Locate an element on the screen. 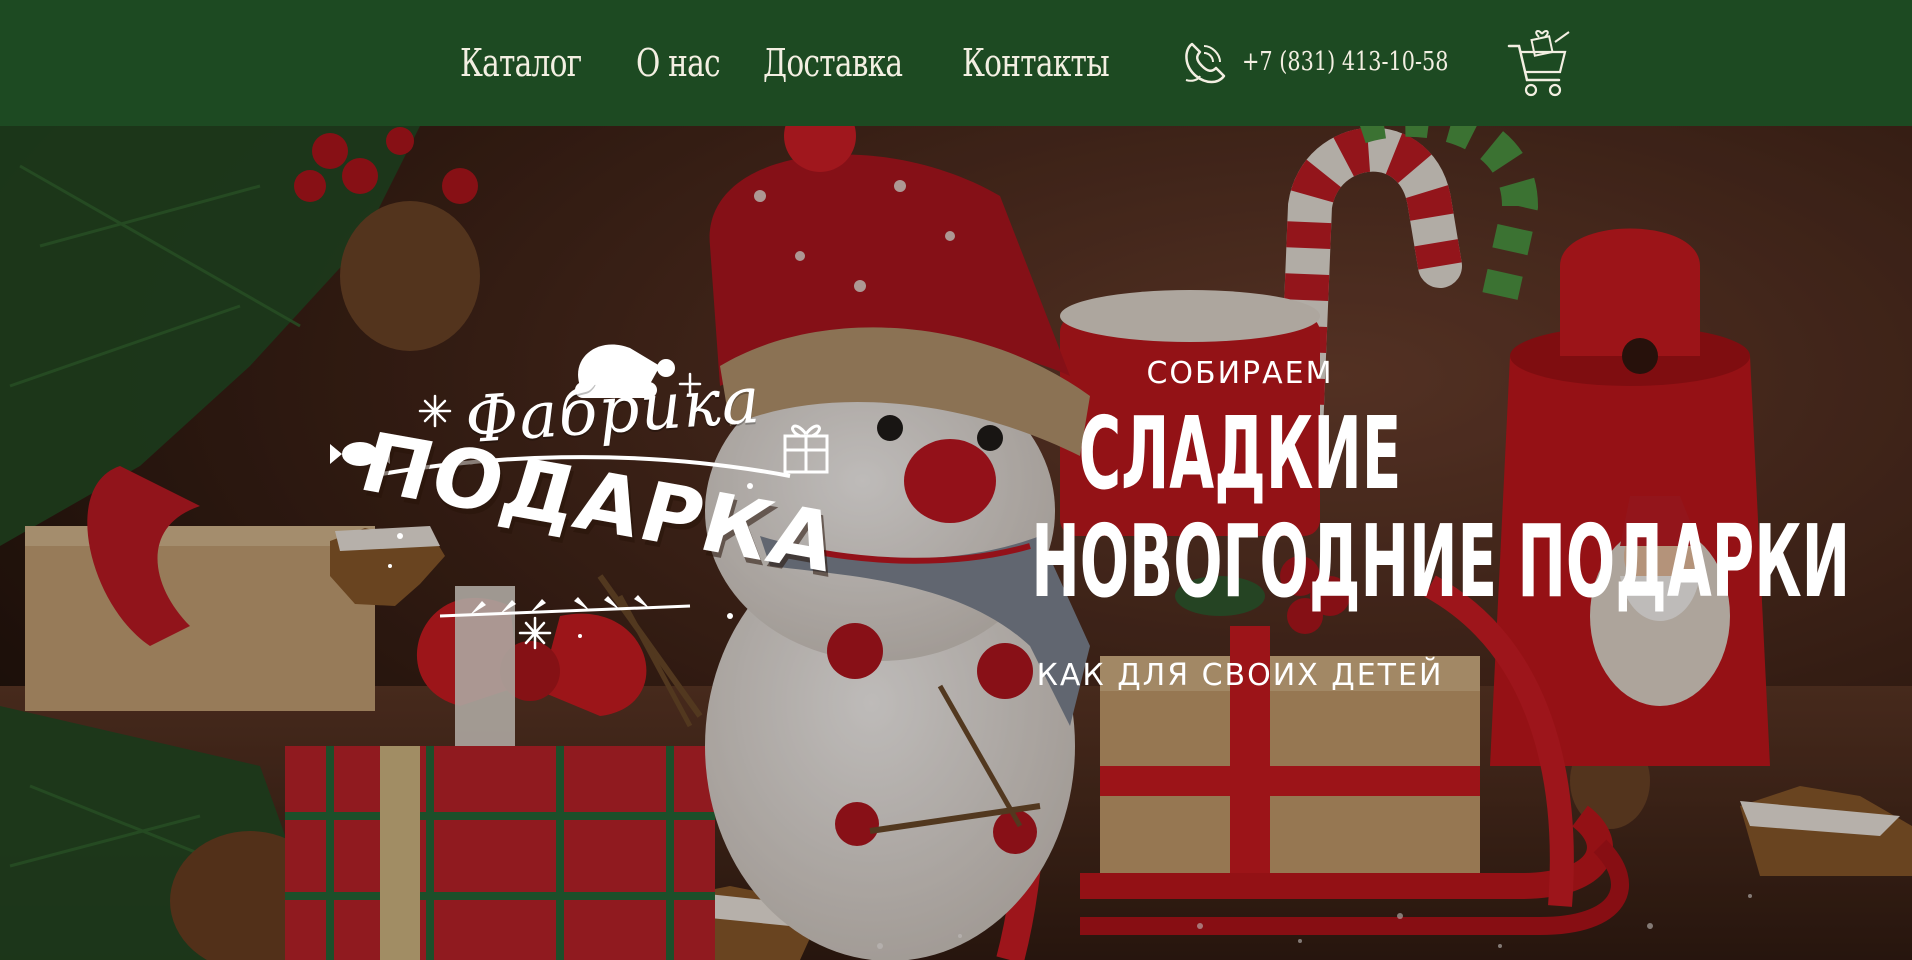 The image size is (1912, 960). hero-title-line-2: НОВОГОДНИЕ ПОДАРКИ is located at coordinates (1441, 561).